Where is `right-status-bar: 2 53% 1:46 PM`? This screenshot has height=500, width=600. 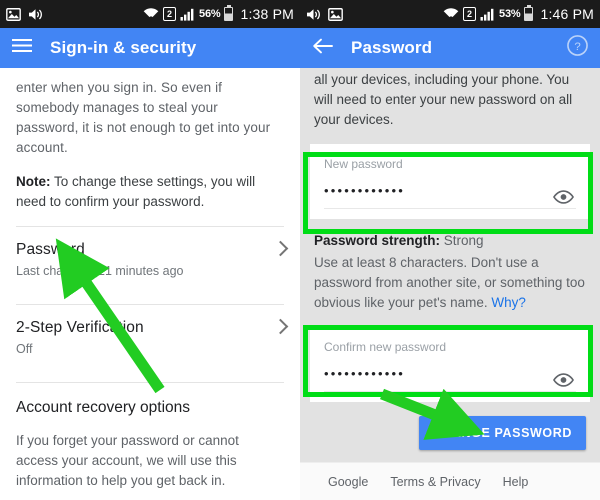 right-status-bar: 2 53% 1:46 PM is located at coordinates (450, 14).